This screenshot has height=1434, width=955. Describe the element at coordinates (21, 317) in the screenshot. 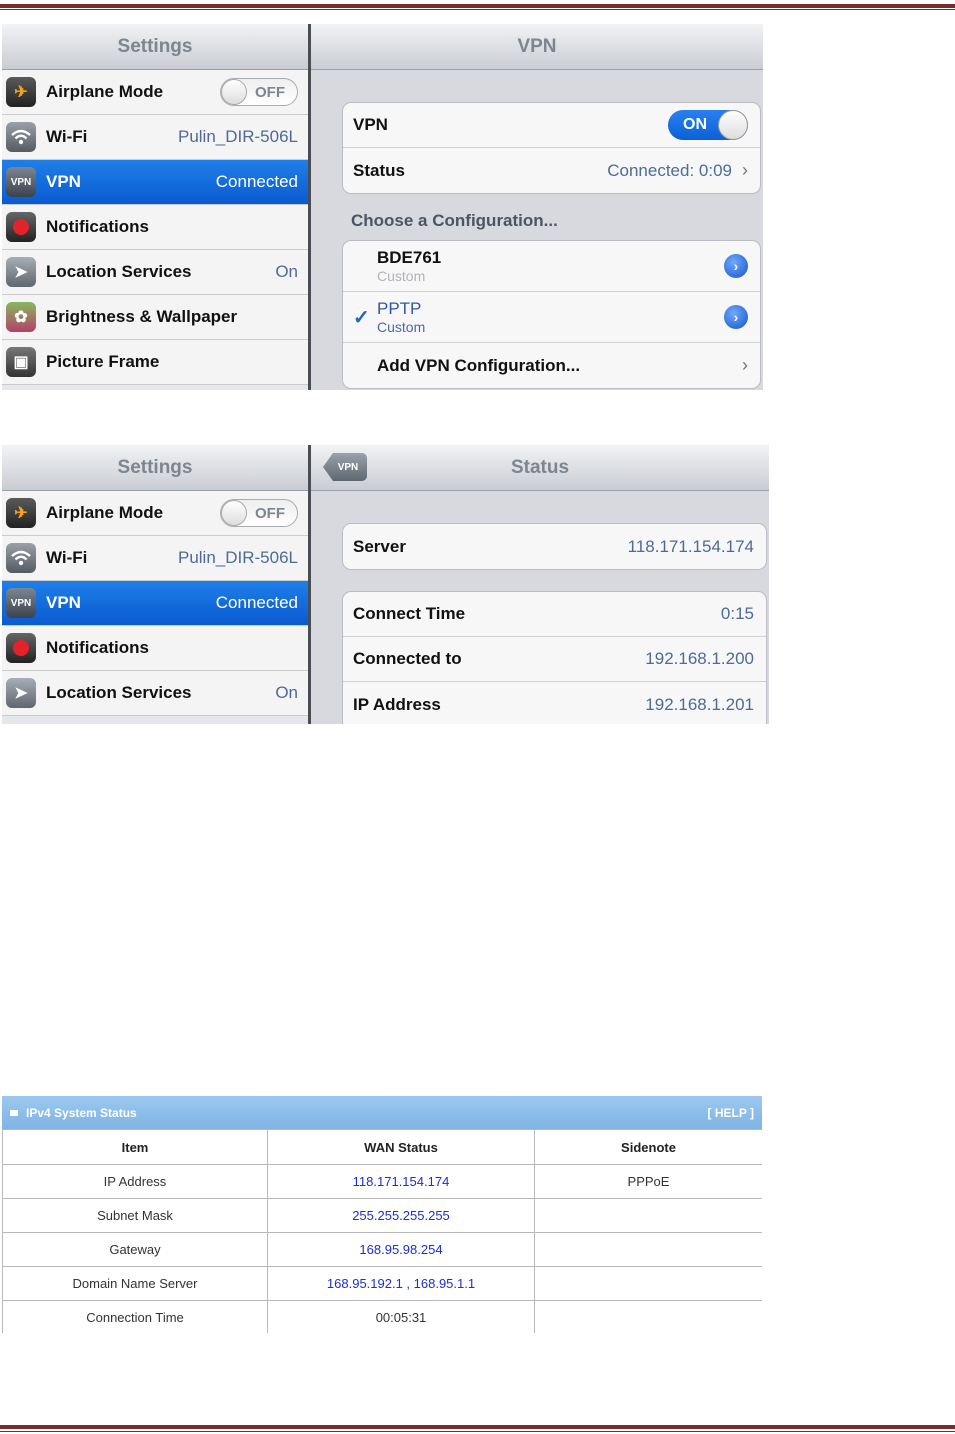

I see `wallpaper-flower-icon: ✿` at that location.